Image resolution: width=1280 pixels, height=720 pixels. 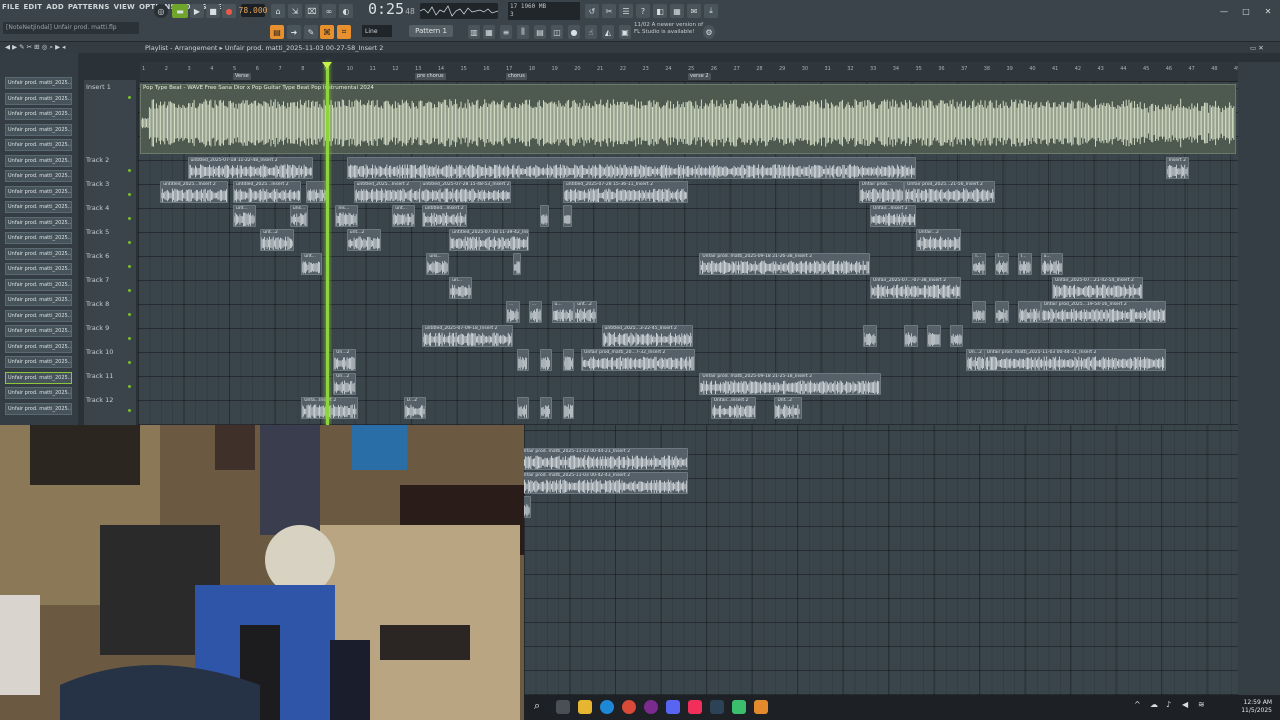 What do you see at coordinates (660, 11) in the screenshot?
I see `plugin-icon: ◧` at bounding box center [660, 11].